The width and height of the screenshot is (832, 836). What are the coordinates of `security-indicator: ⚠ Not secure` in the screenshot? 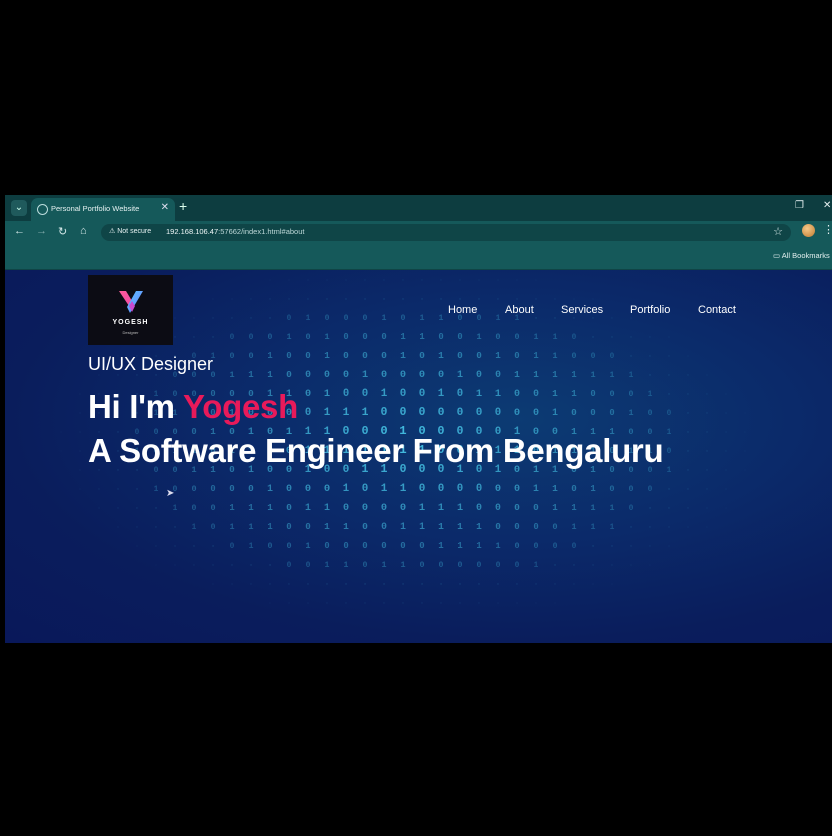 It's located at (130, 231).